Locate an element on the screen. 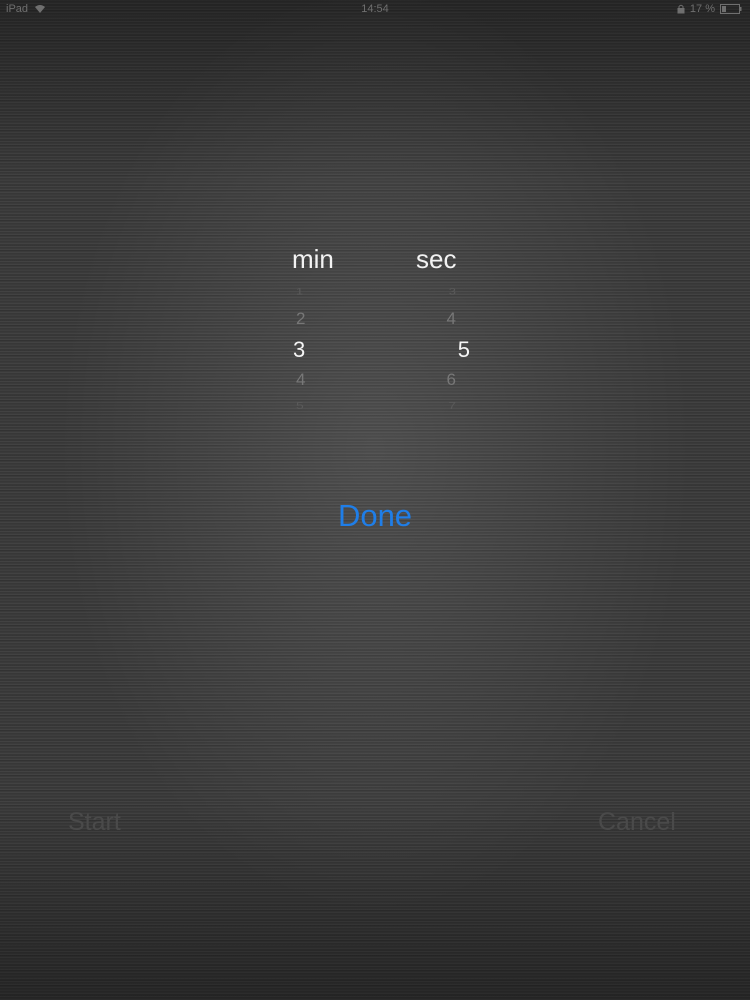  lock-icon is located at coordinates (681, 9).